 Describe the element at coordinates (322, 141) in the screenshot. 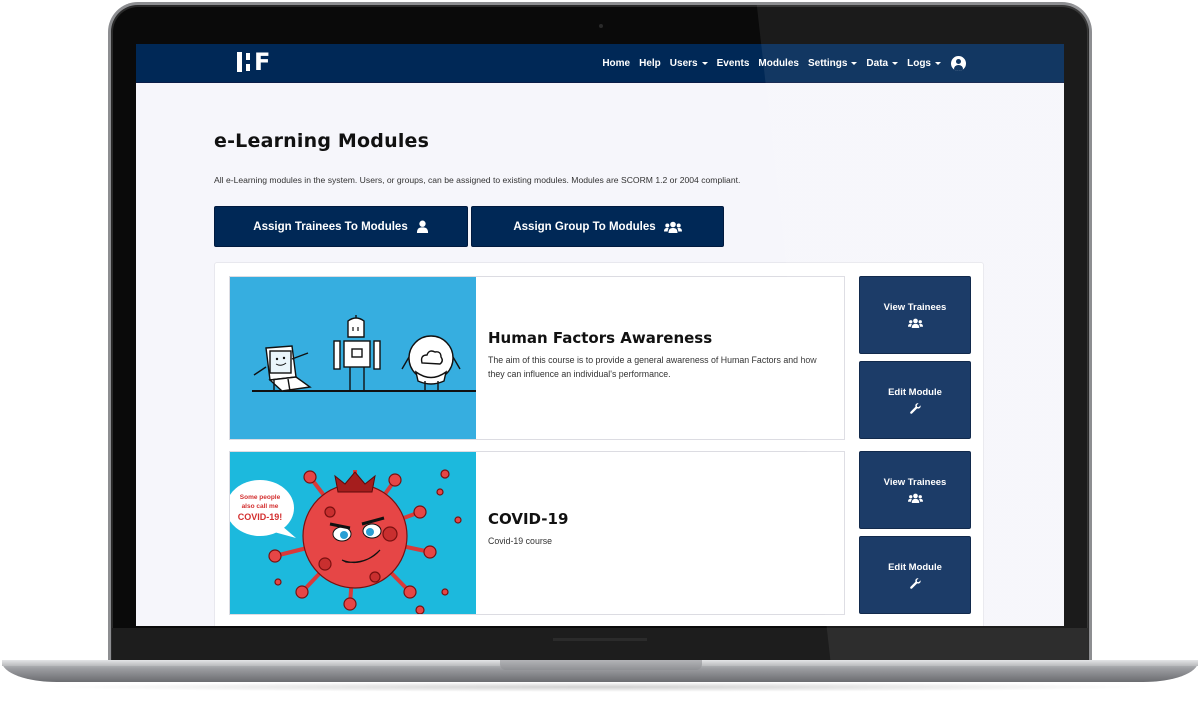

I see `page-title: e-Learning Modules` at that location.